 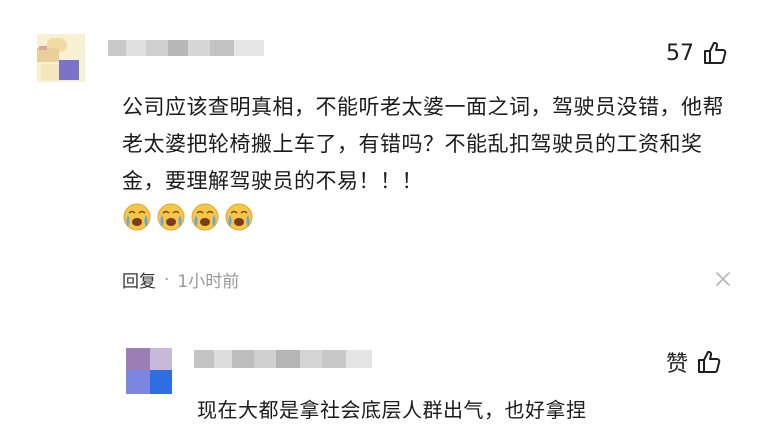 What do you see at coordinates (697, 53) in the screenshot?
I see `like-button: 57` at bounding box center [697, 53].